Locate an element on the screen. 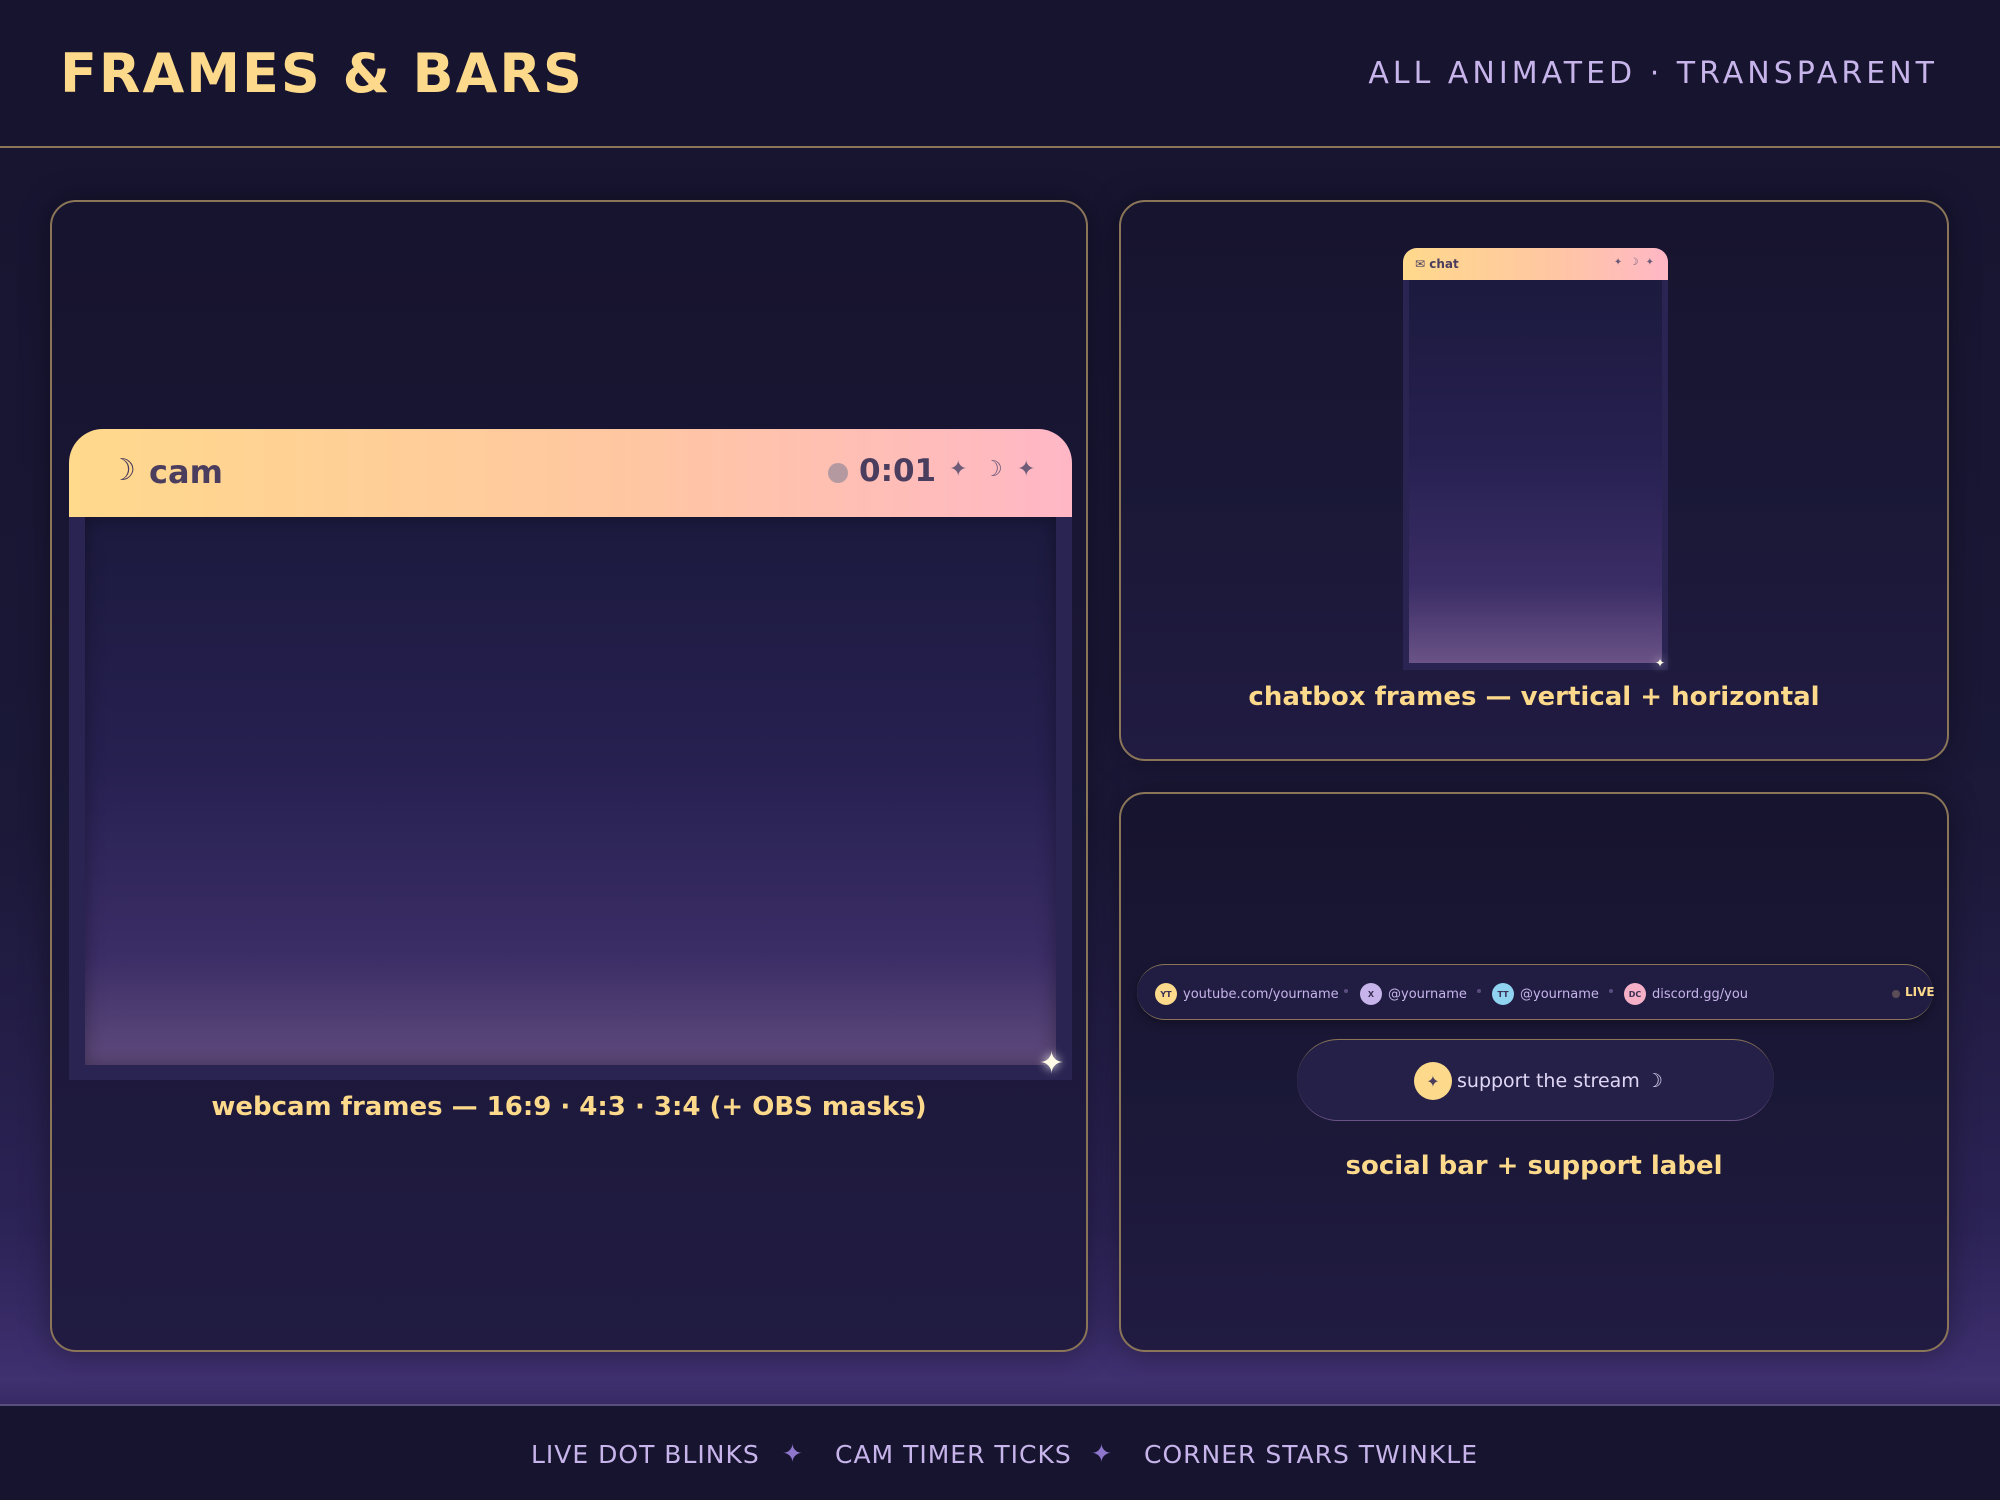  page-subtitle: ALL ANIMATED · TRANSPARENT is located at coordinates (1653, 73).